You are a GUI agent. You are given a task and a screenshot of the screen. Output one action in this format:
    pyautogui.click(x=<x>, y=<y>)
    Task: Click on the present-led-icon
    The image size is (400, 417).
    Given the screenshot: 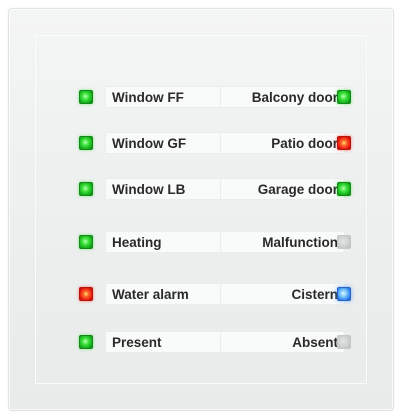 What is the action you would take?
    pyautogui.click(x=86, y=342)
    